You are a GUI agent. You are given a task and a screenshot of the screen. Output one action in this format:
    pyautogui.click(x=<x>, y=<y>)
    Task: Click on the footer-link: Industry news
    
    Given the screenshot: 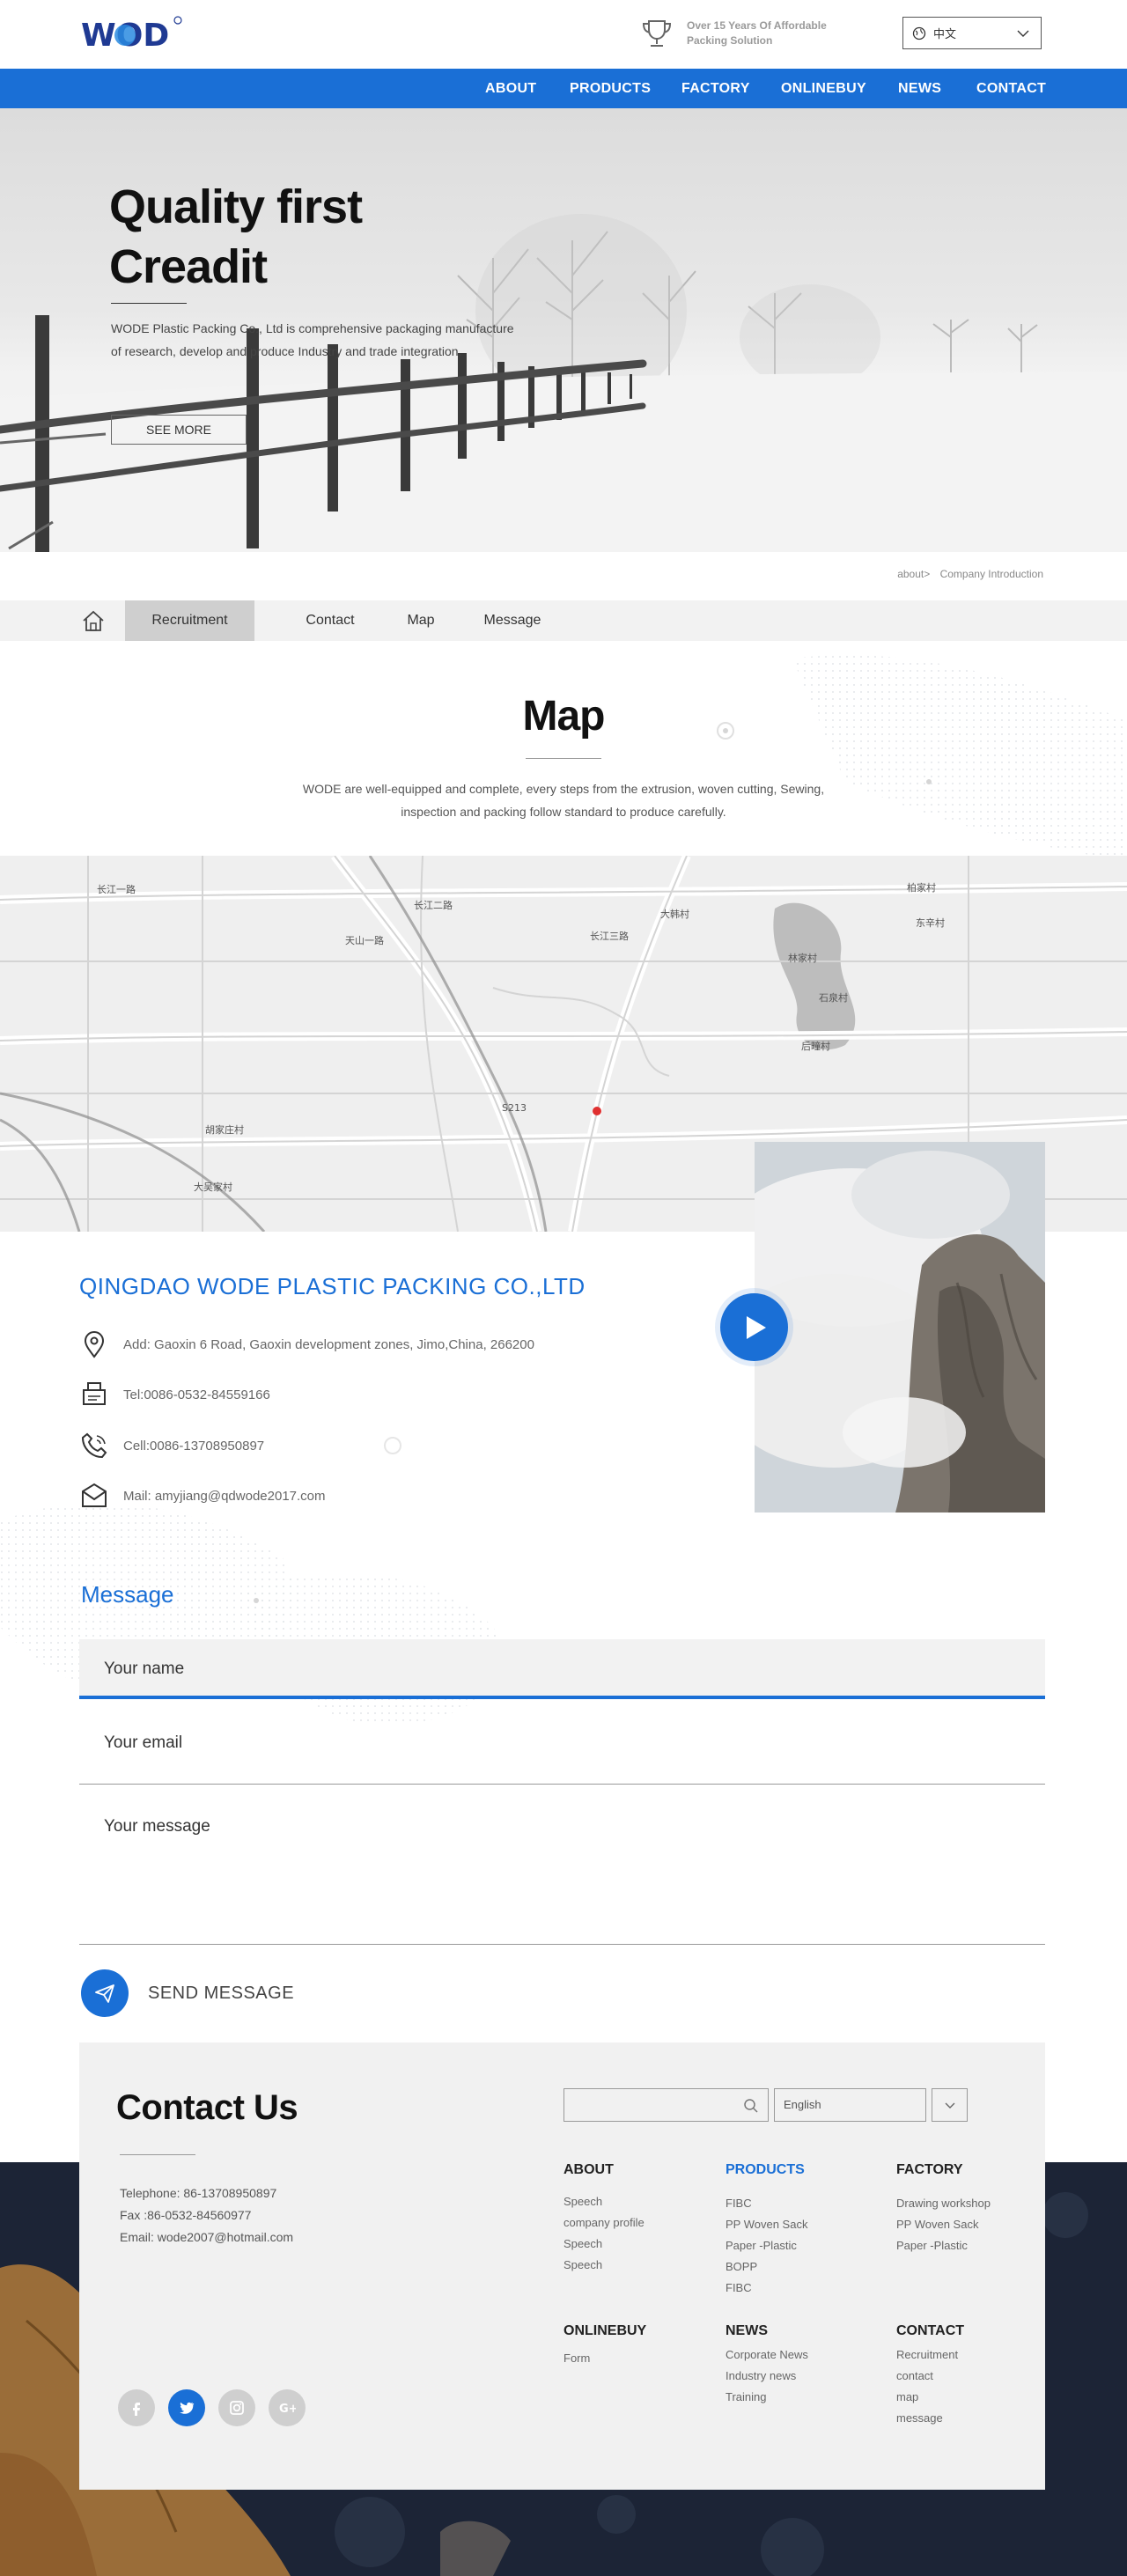 What is the action you would take?
    pyautogui.click(x=767, y=2376)
    